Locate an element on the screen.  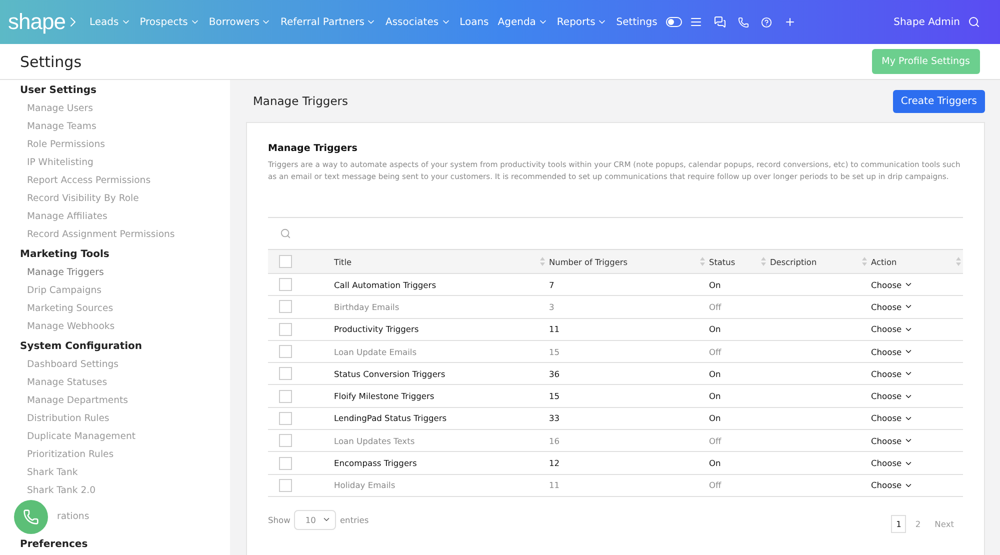
sidebar-item: Distribution Rules is located at coordinates (65, 419).